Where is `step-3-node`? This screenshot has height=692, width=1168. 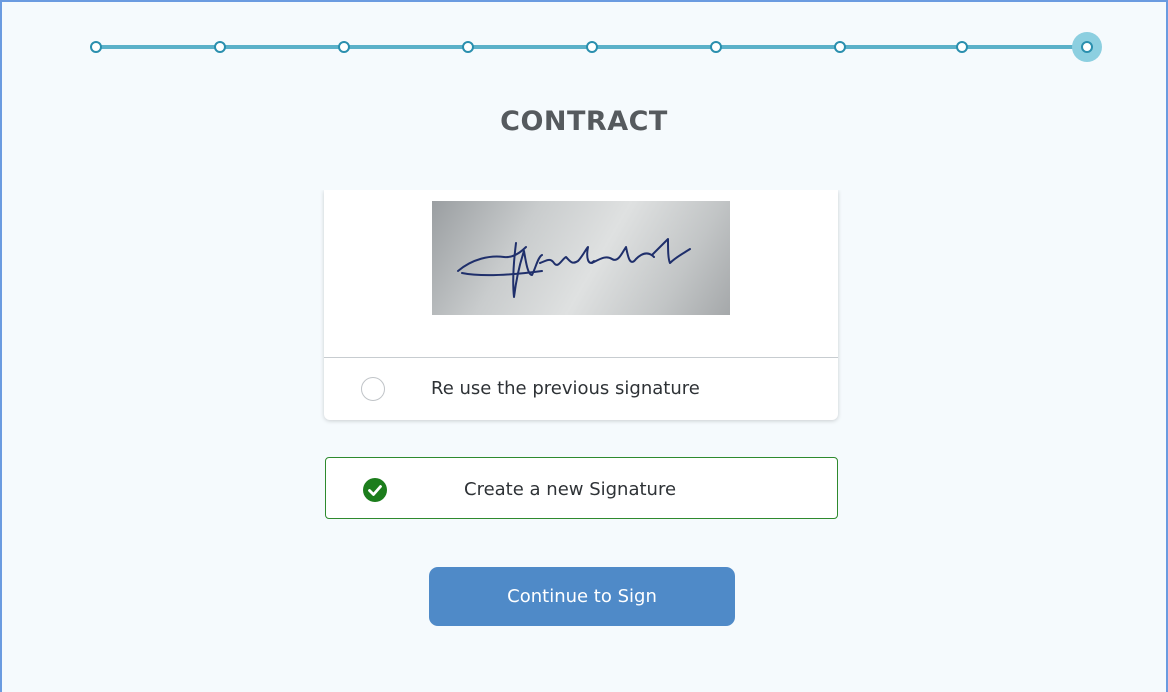 step-3-node is located at coordinates (344, 47).